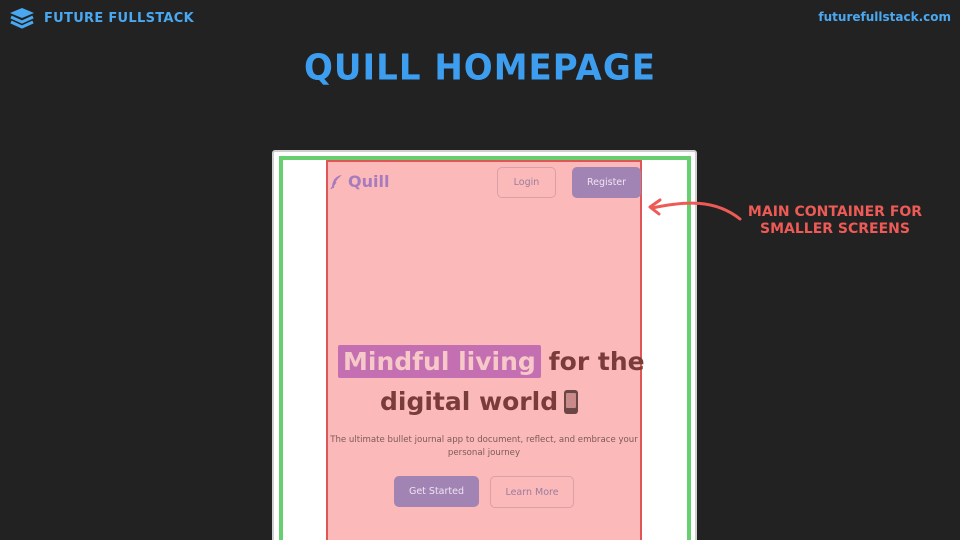  Describe the element at coordinates (369, 181) in the screenshot. I see `quill-logo-text: Quill` at that location.